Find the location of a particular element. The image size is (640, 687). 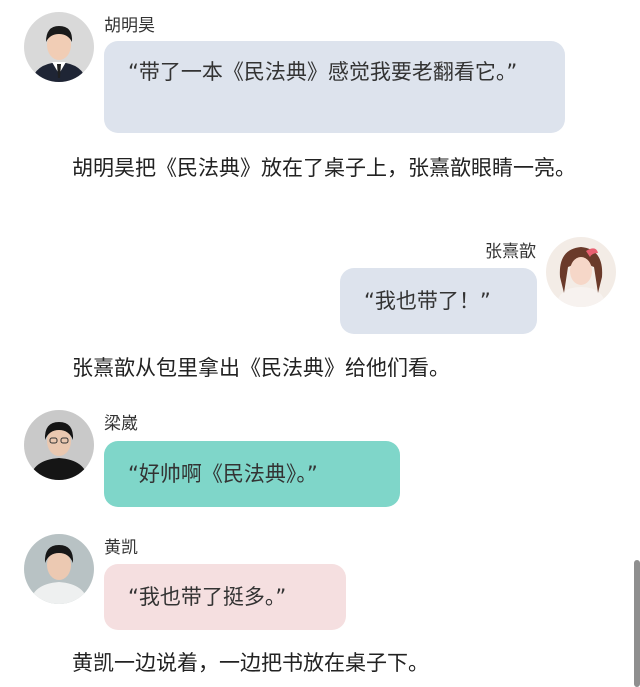

avatar-huangkai is located at coordinates (59, 569).